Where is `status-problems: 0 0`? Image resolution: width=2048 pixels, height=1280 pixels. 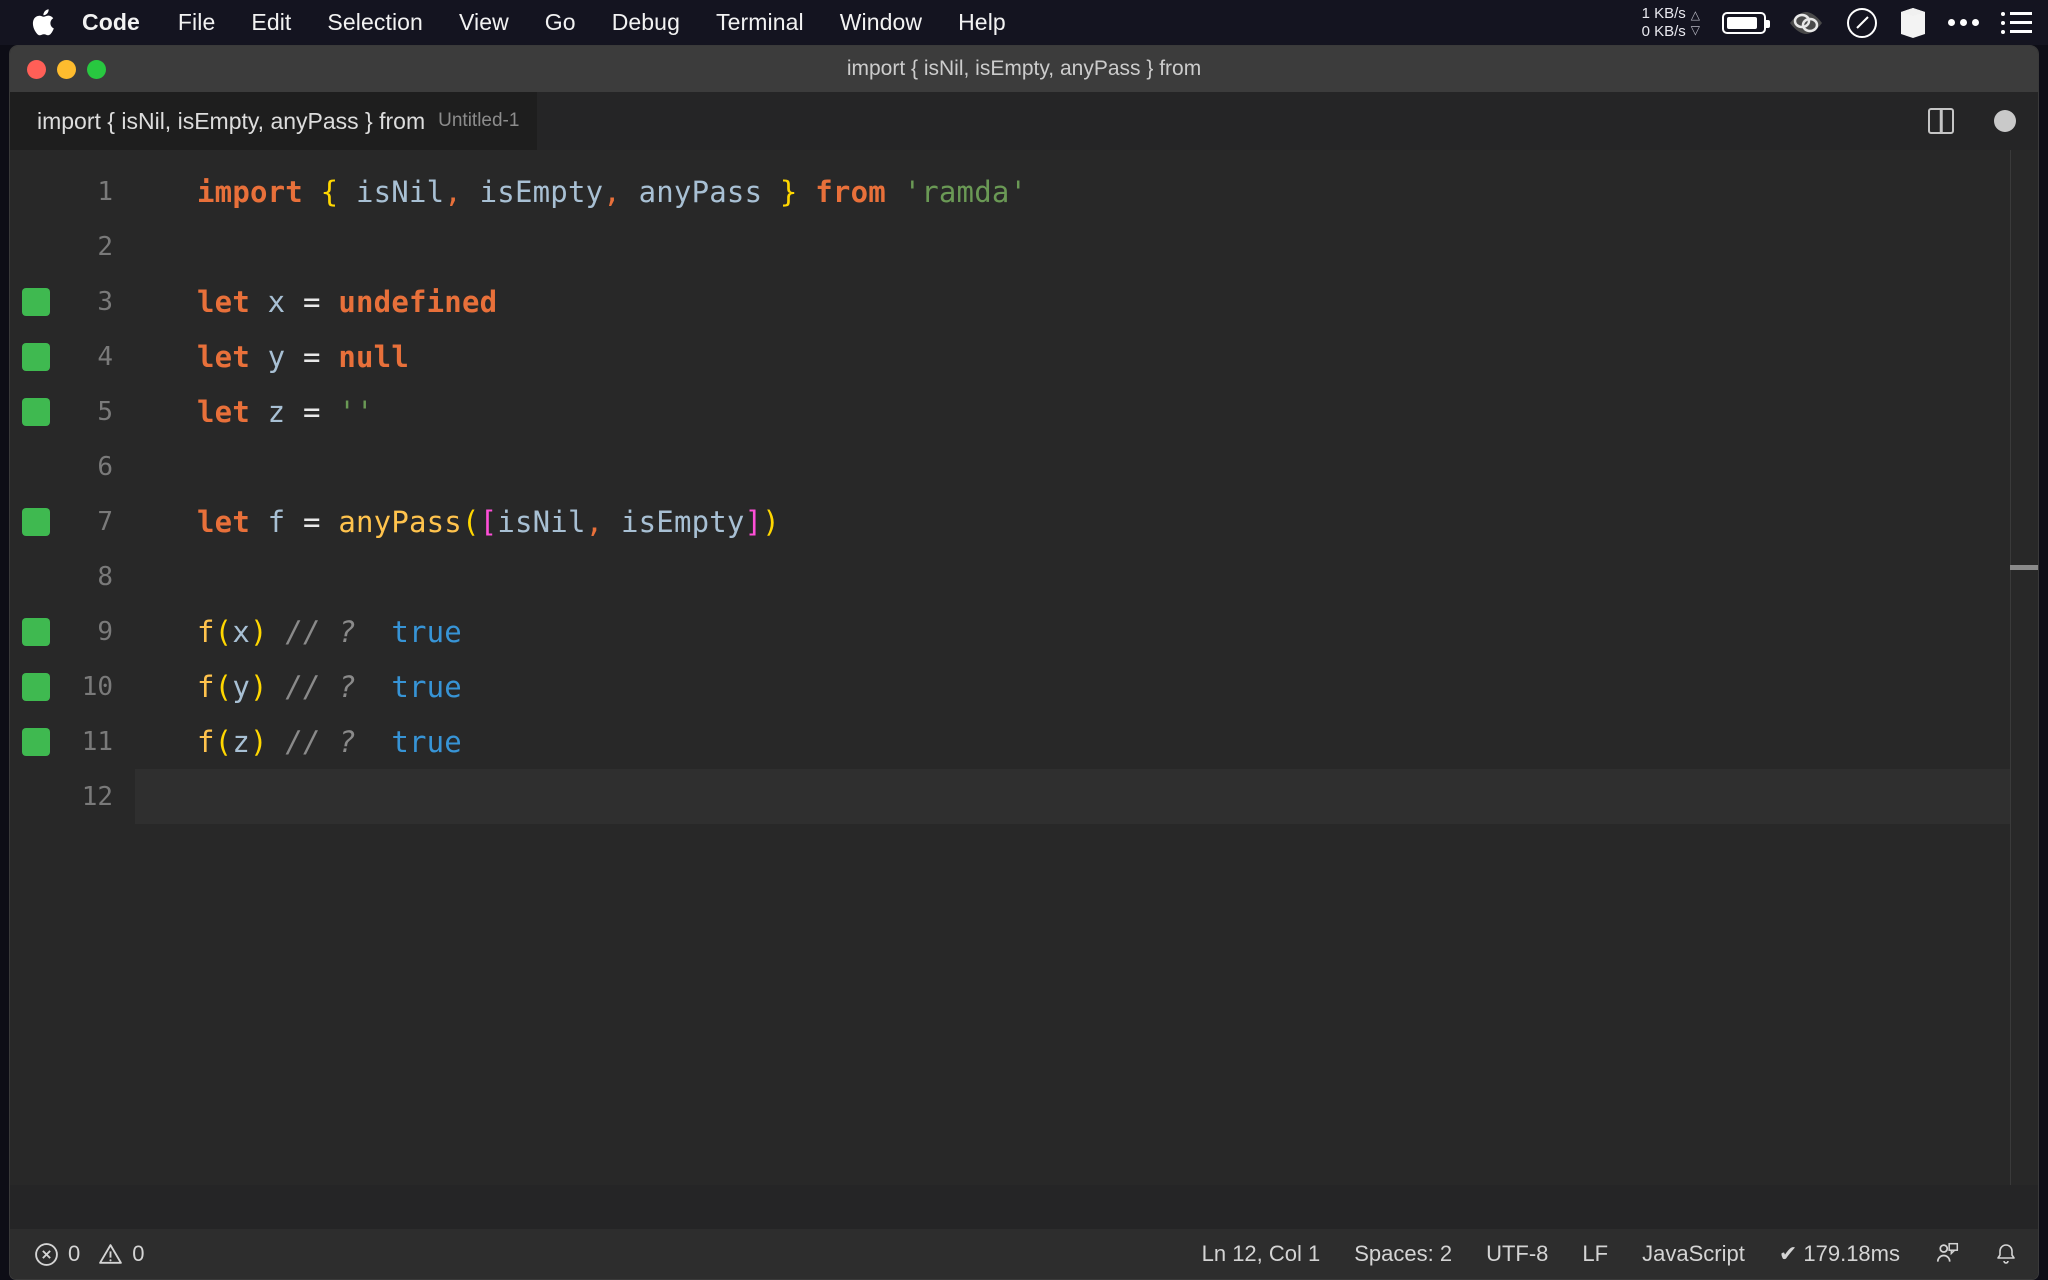
status-problems: 0 0 is located at coordinates (89, 1254).